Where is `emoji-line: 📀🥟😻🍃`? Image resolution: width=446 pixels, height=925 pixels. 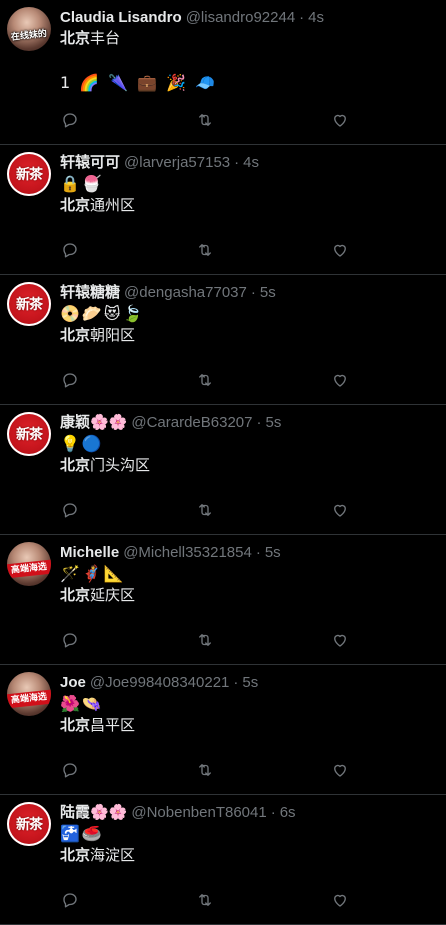
emoji-line: 📀🥟😻🍃 is located at coordinates (102, 313).